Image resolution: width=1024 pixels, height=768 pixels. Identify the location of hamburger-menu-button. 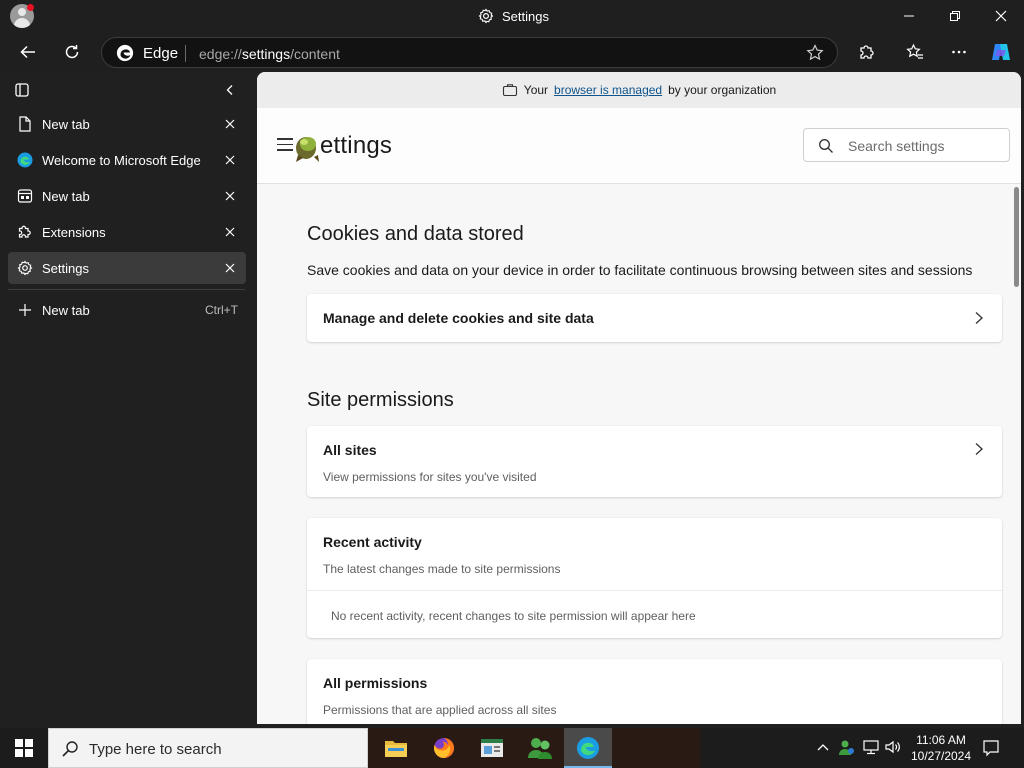
(285, 145).